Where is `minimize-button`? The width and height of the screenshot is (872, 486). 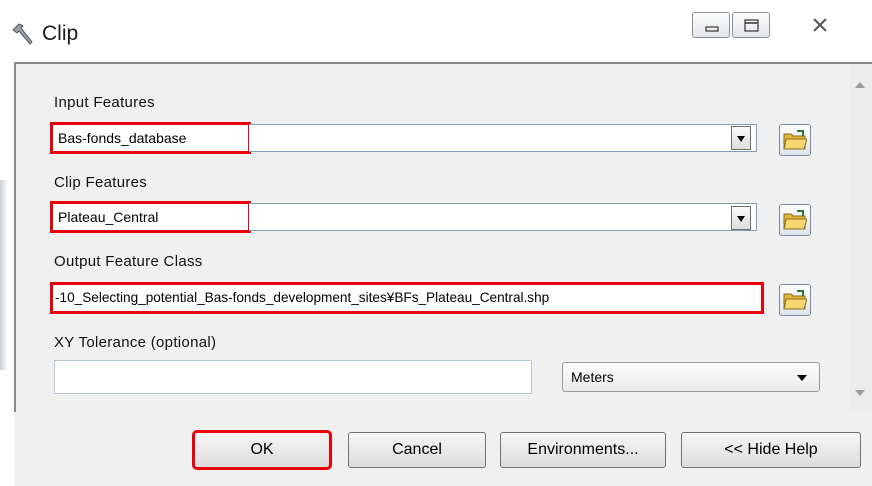 minimize-button is located at coordinates (711, 25).